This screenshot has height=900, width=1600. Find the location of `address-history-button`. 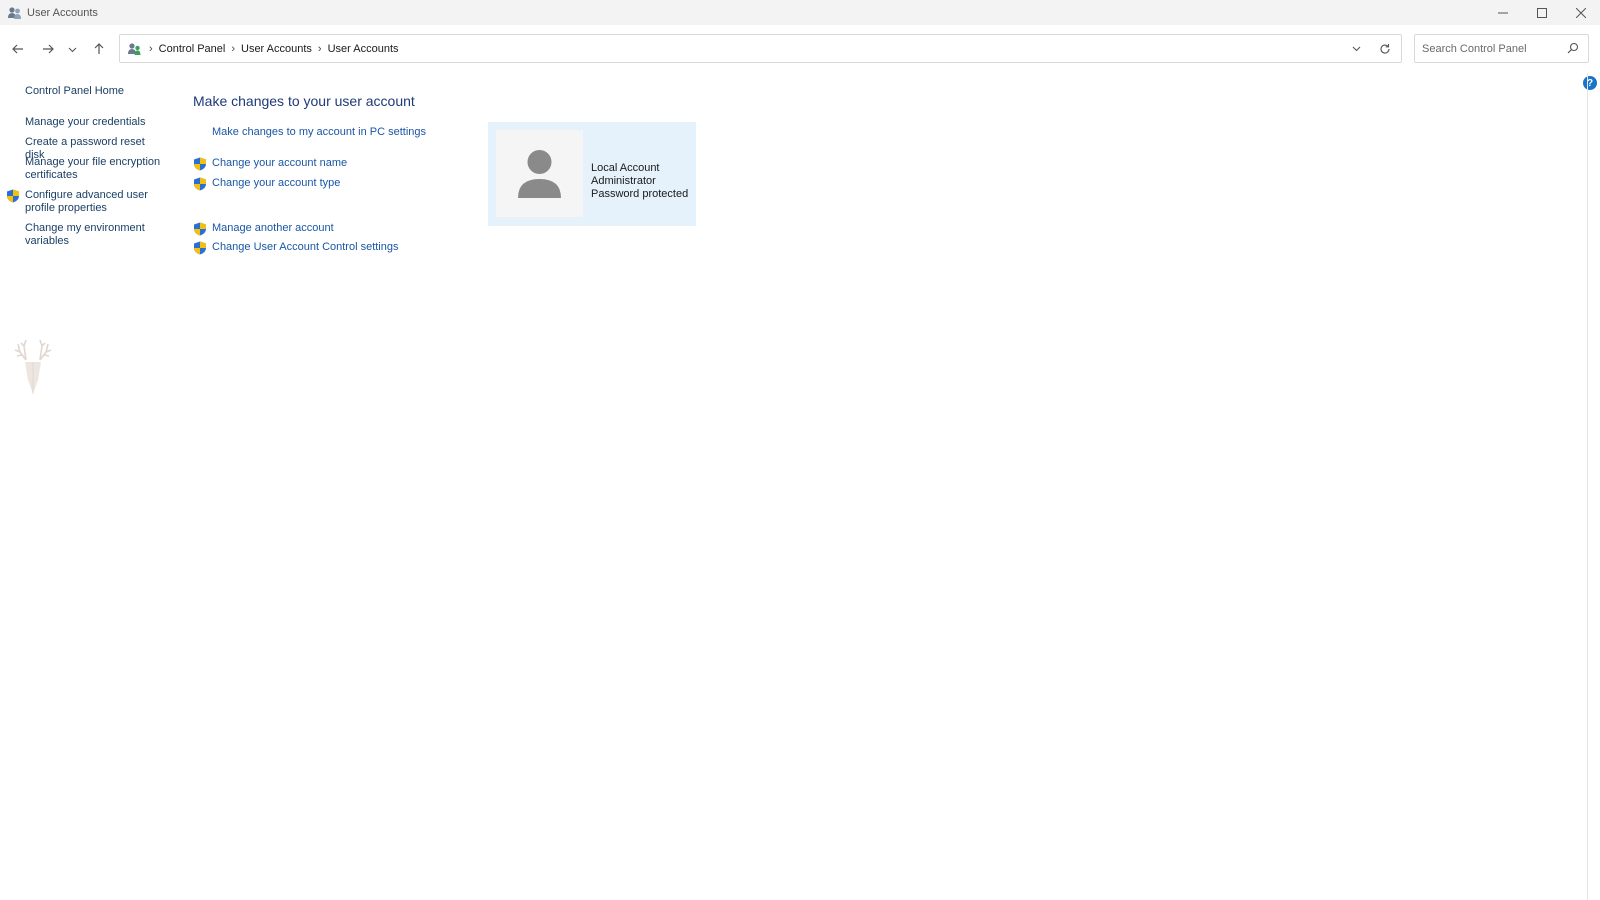

address-history-button is located at coordinates (1356, 48).